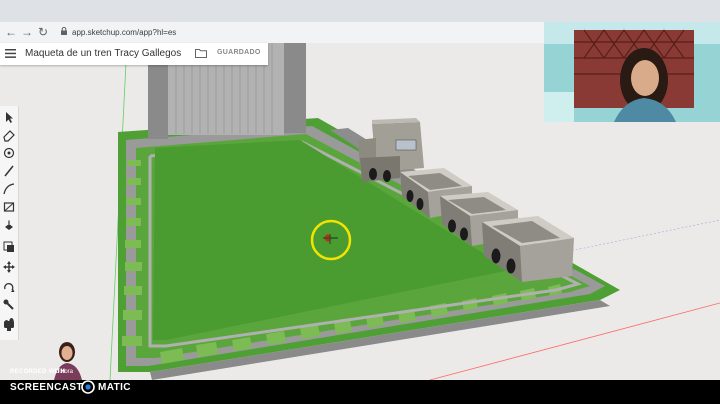 The width and height of the screenshot is (720, 404). I want to click on arc-icon, so click(9, 189).